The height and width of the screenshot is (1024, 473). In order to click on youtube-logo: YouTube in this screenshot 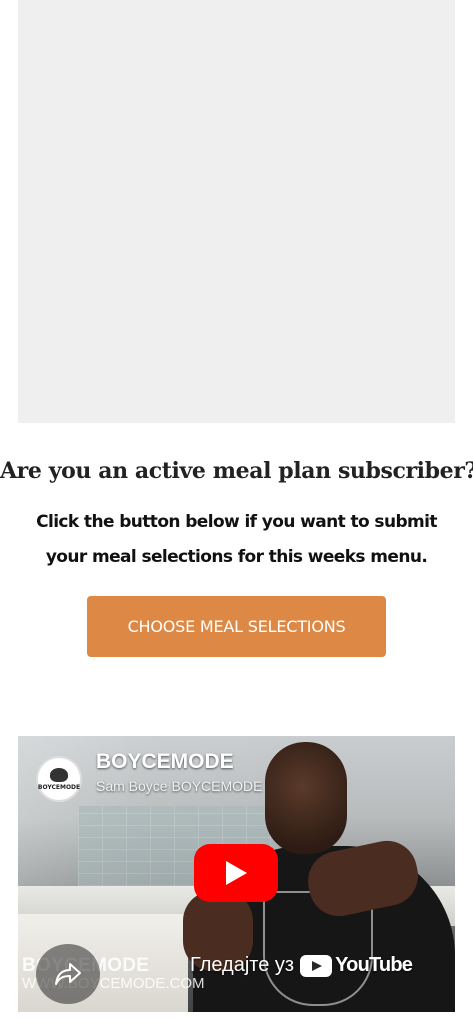, I will do `click(356, 965)`.